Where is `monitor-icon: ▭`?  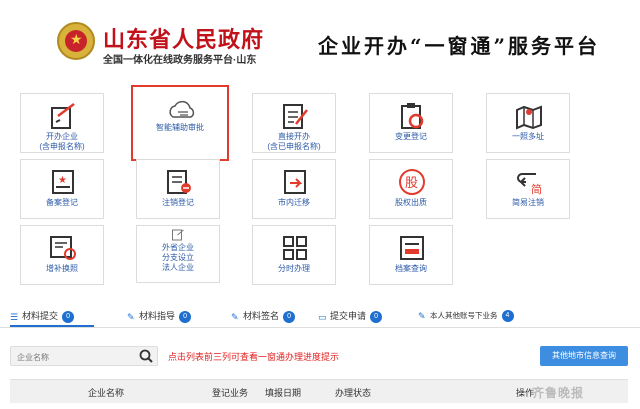
monitor-icon: ▭ is located at coordinates (322, 317).